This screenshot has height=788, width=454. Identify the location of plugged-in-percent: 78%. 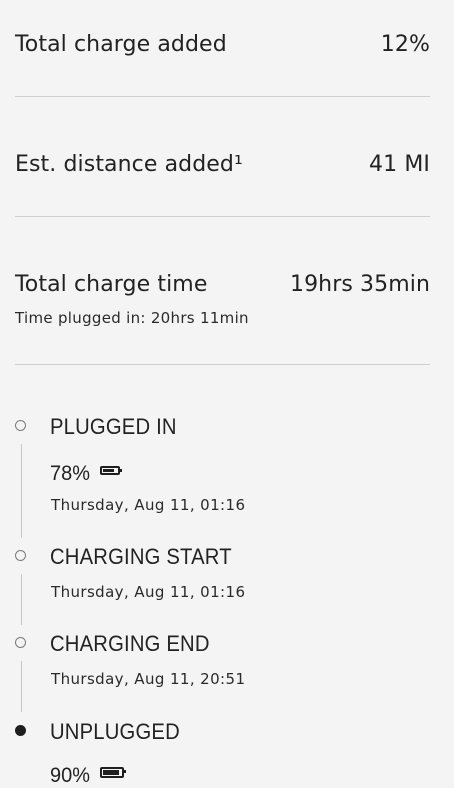
(70, 473).